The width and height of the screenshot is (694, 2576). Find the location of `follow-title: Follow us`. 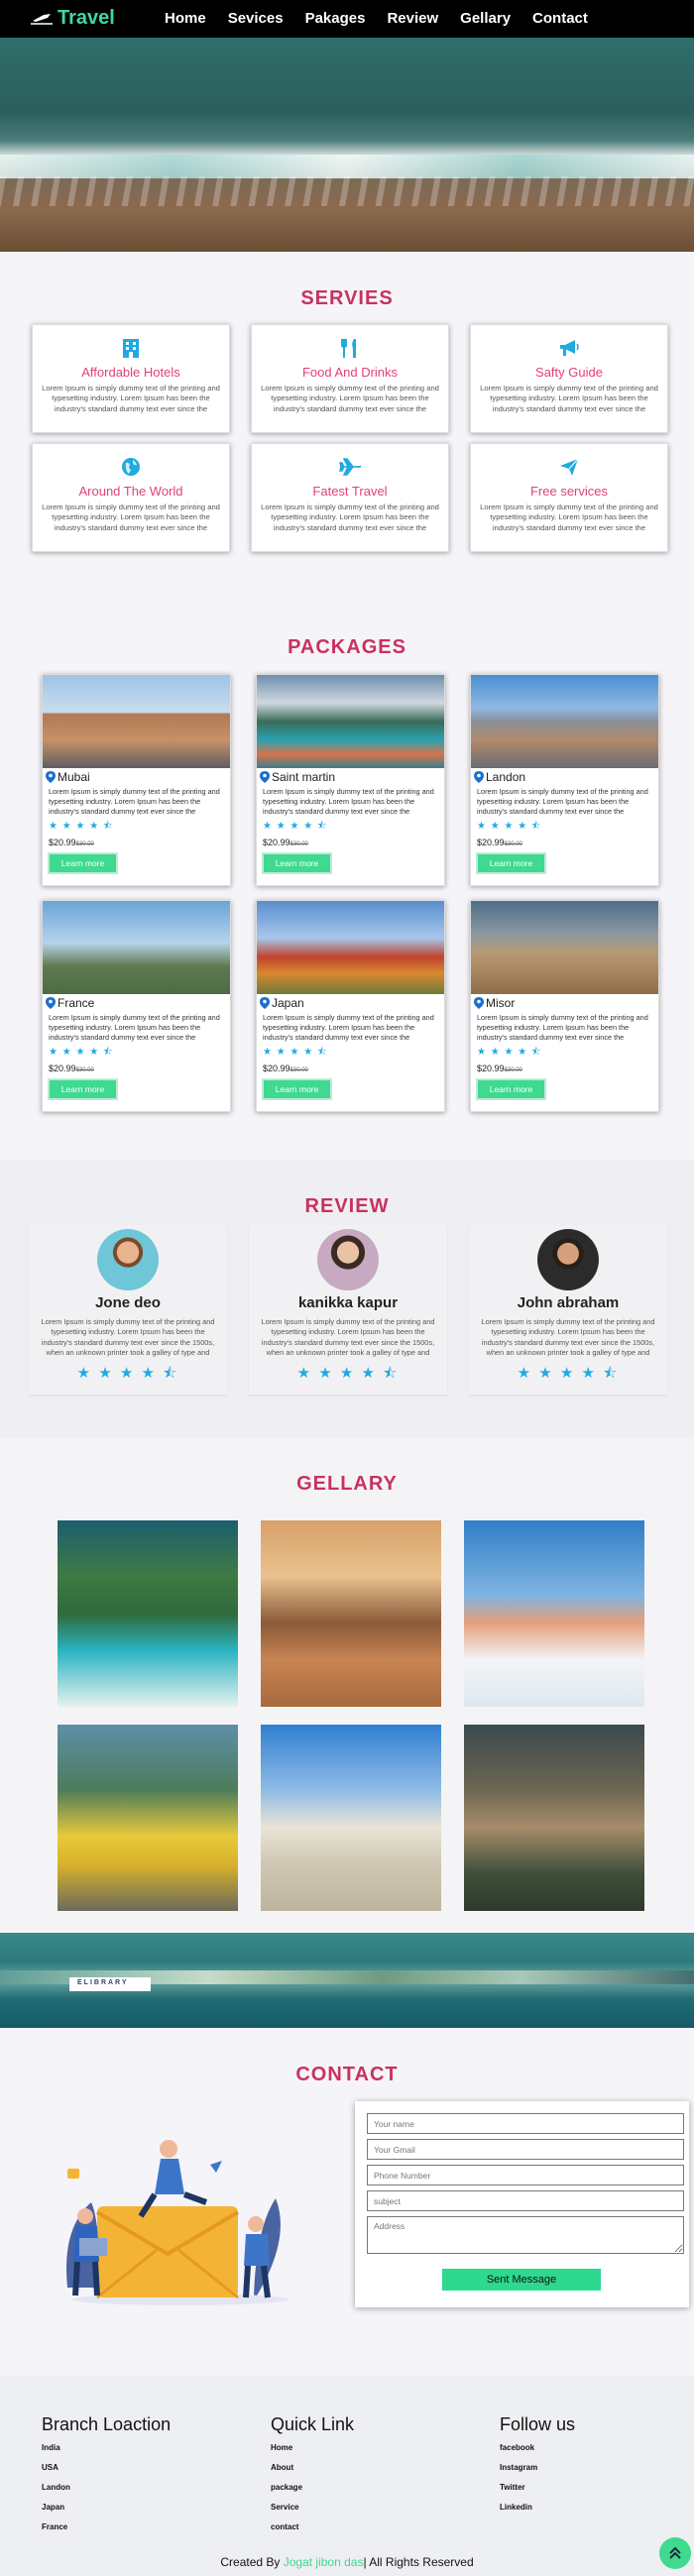

follow-title: Follow us is located at coordinates (538, 2424).